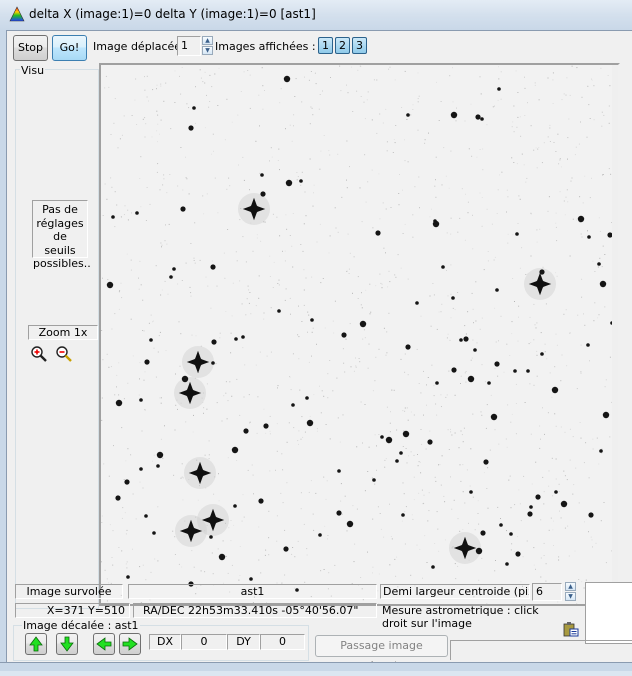 The image size is (632, 676). What do you see at coordinates (571, 629) in the screenshot?
I see `clipboard-icon` at bounding box center [571, 629].